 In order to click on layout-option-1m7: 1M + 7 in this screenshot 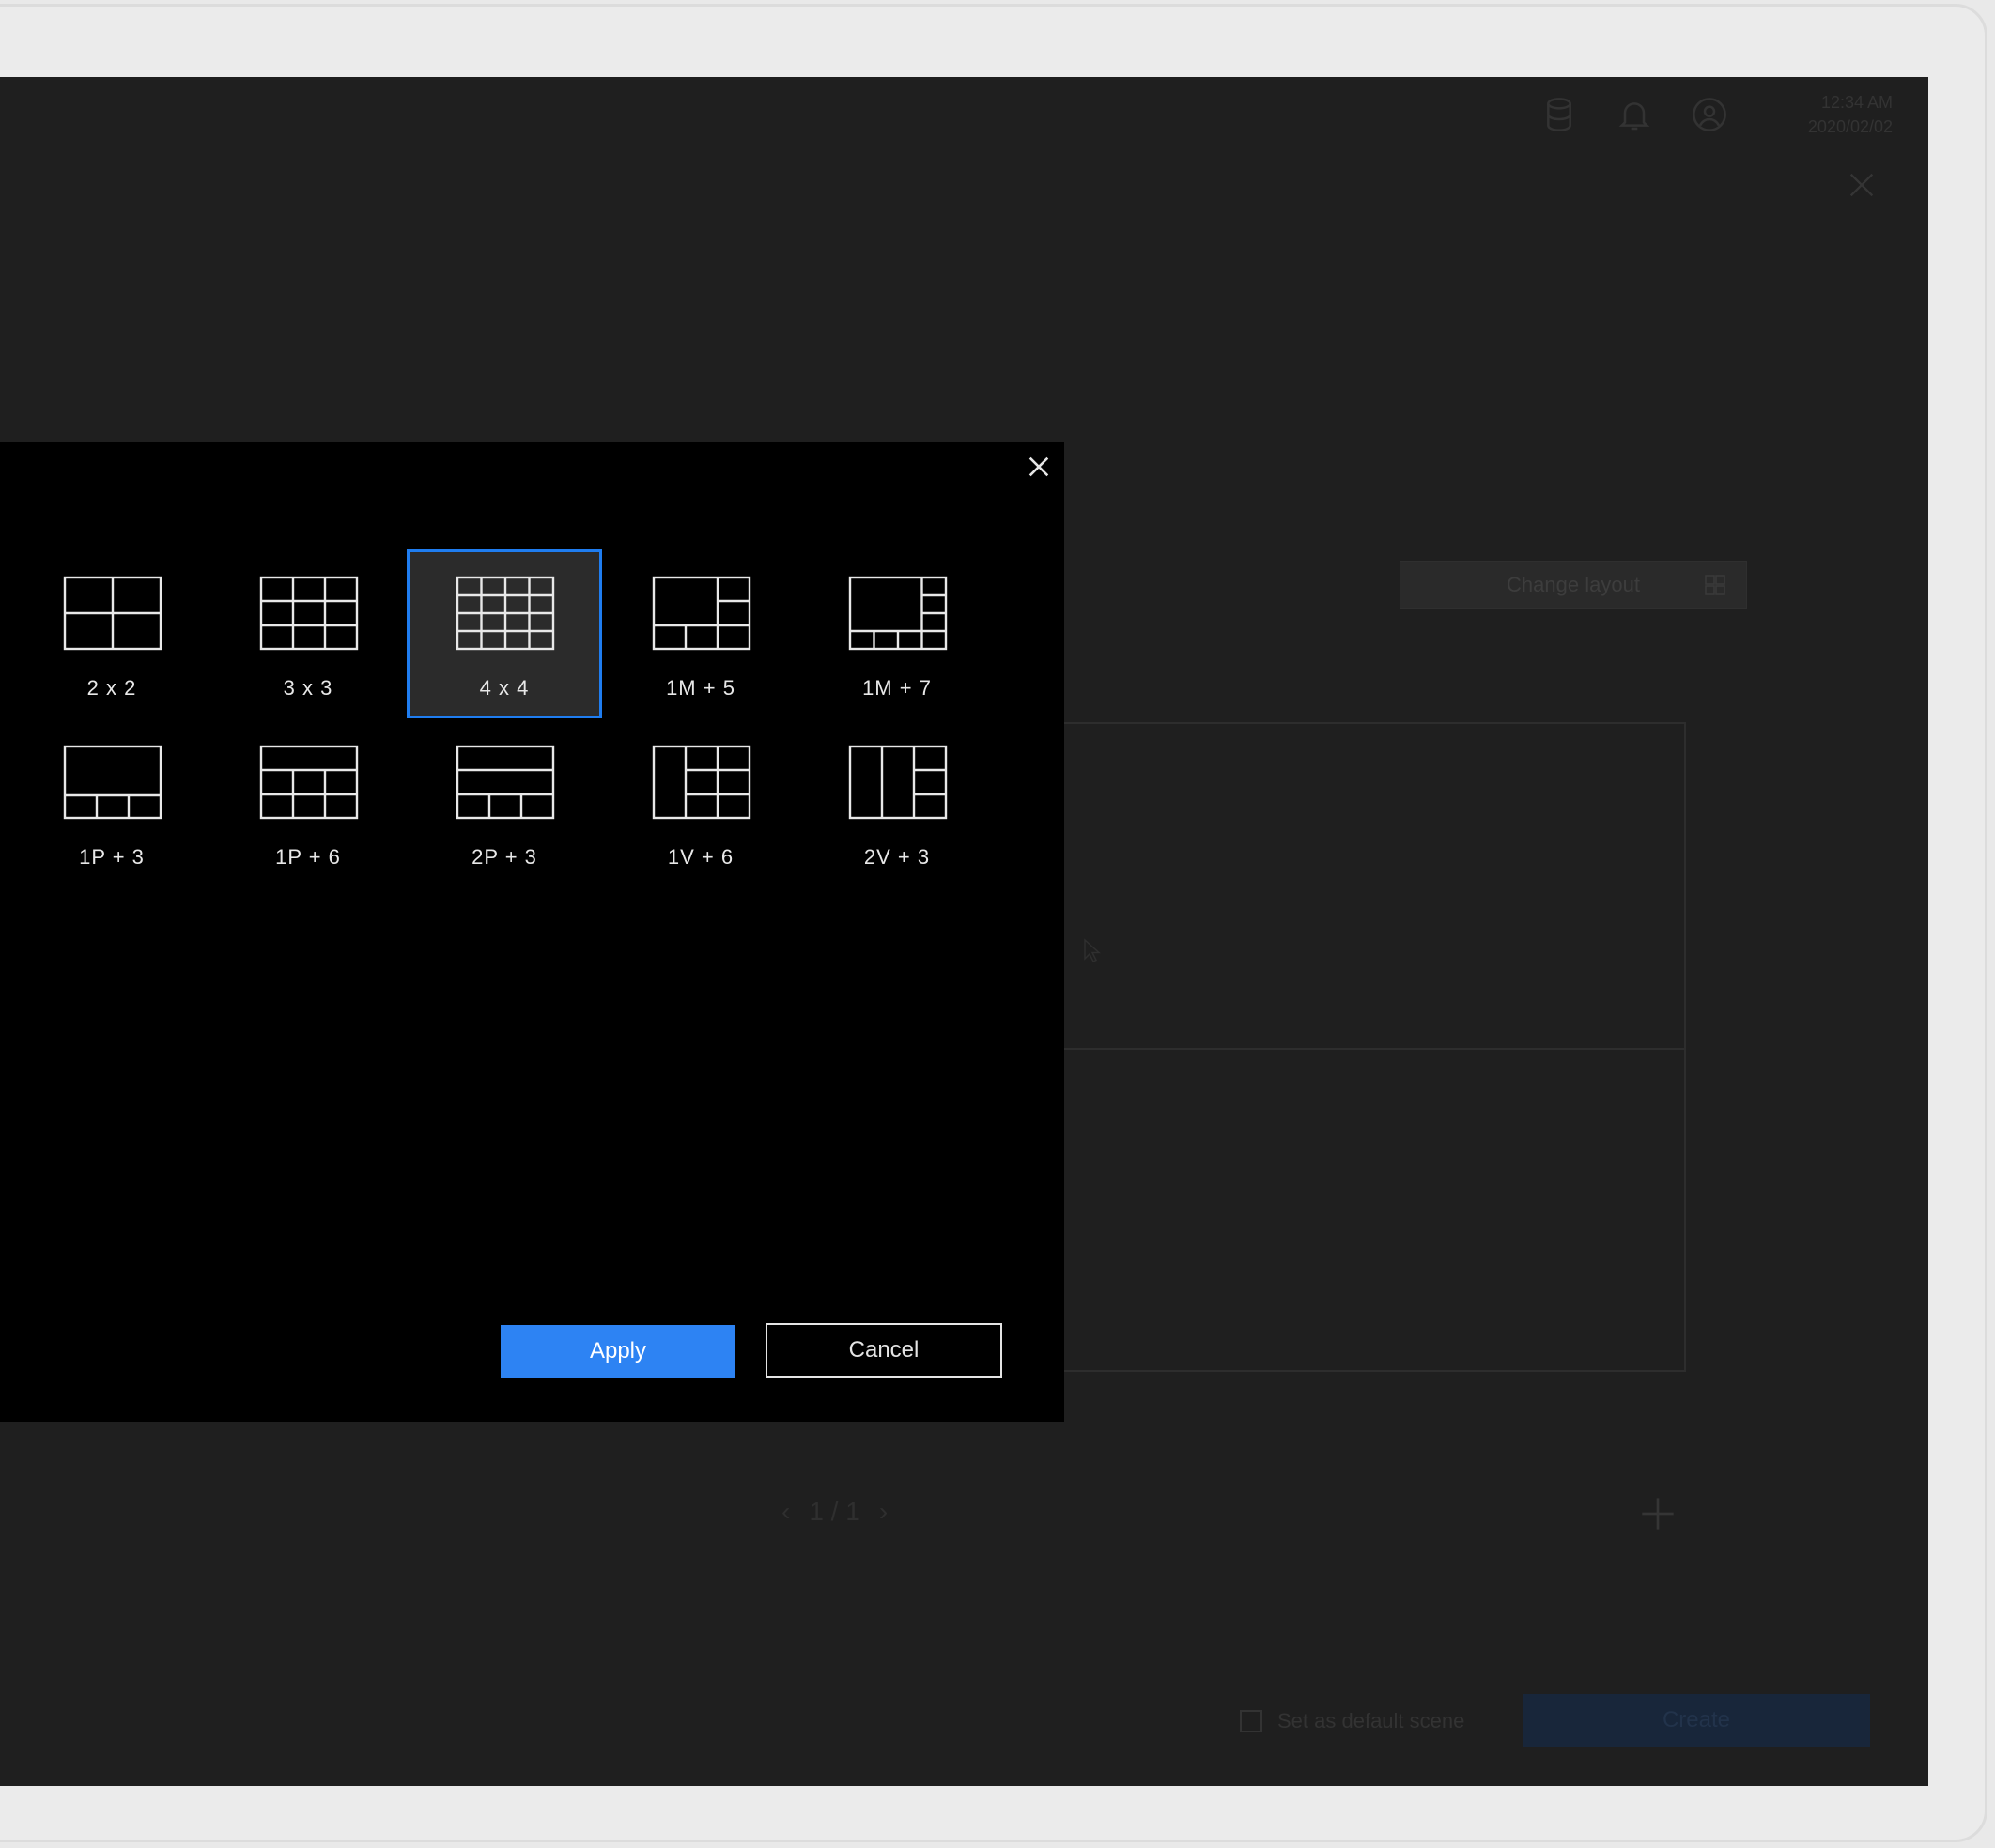, I will do `click(897, 633)`.